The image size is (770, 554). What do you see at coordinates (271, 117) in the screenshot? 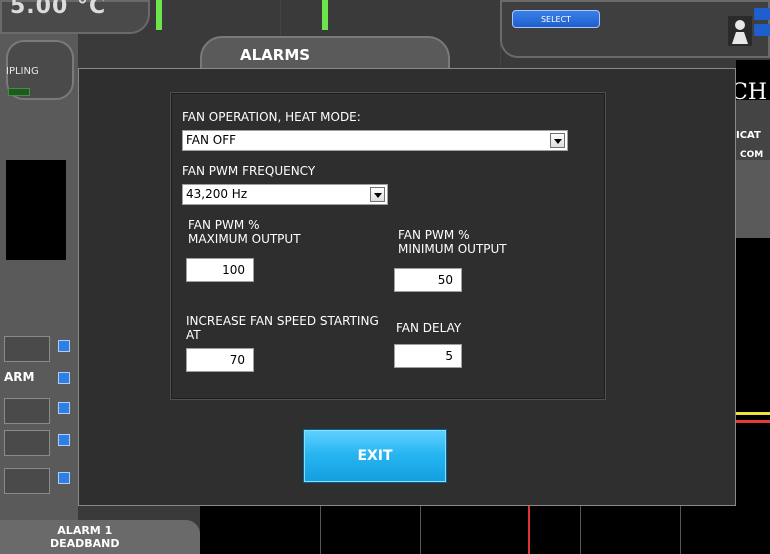
I see `fan-operation-label: FAN OPERATION, HEAT MODE:` at bounding box center [271, 117].